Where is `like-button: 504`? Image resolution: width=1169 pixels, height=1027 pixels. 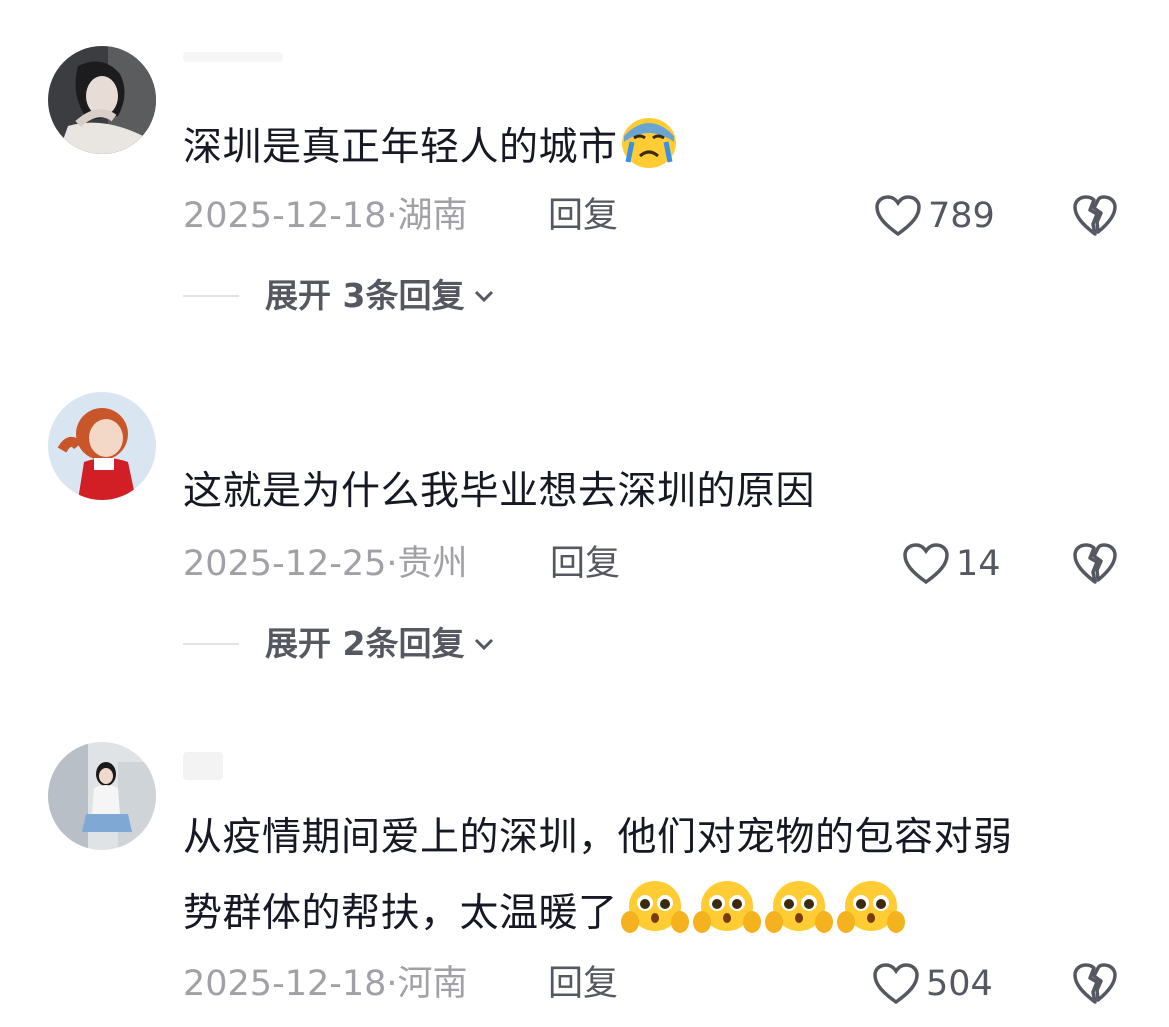 like-button: 504 is located at coordinates (932, 984).